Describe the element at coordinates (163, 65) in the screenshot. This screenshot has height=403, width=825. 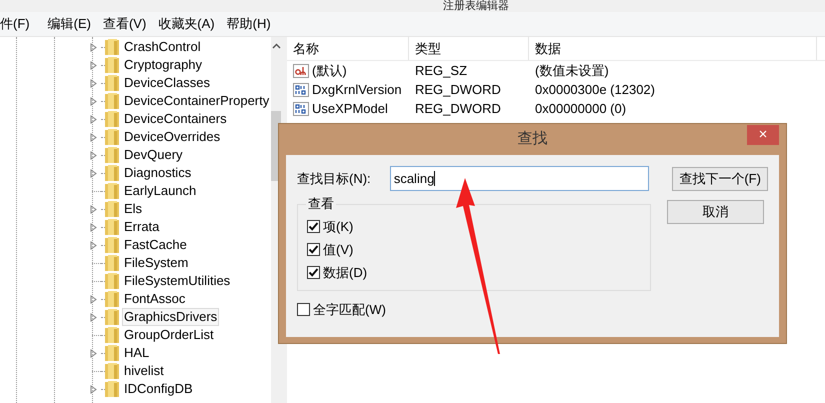
I see `tree-item: Cryptography` at that location.